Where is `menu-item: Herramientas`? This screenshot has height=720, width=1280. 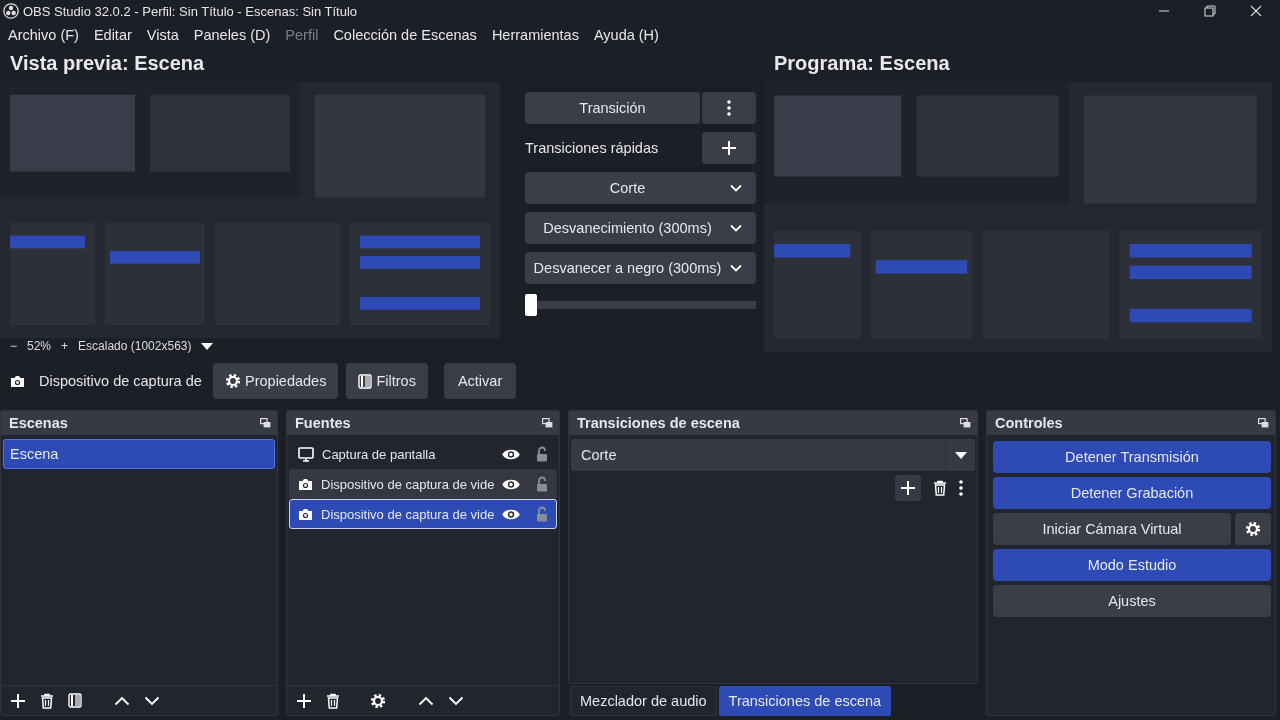 menu-item: Herramientas is located at coordinates (535, 35).